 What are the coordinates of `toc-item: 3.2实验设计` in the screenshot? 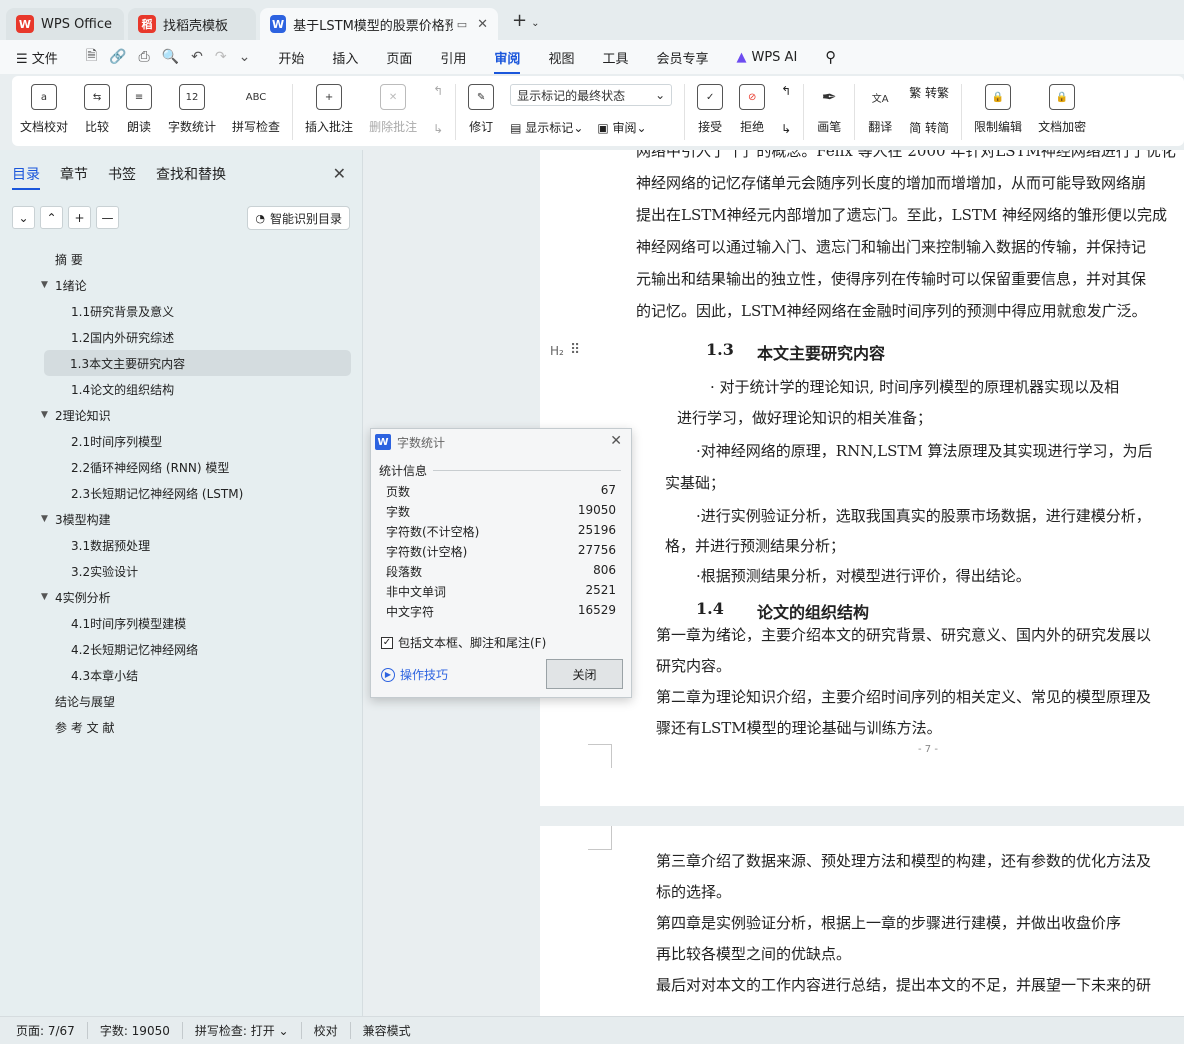 It's located at (181, 571).